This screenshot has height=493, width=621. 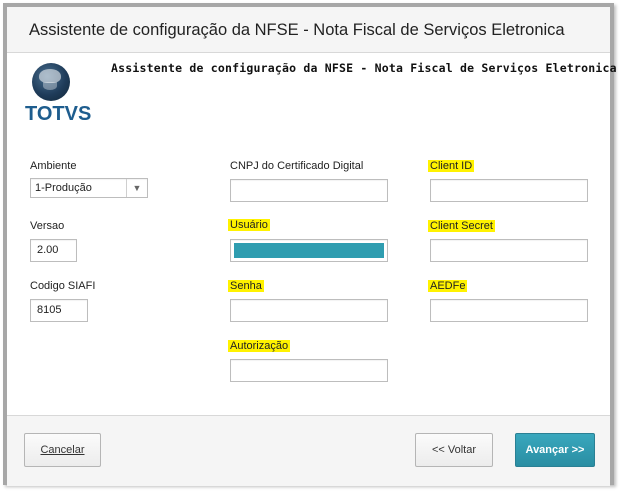 I want to click on client-id-input, so click(x=509, y=190).